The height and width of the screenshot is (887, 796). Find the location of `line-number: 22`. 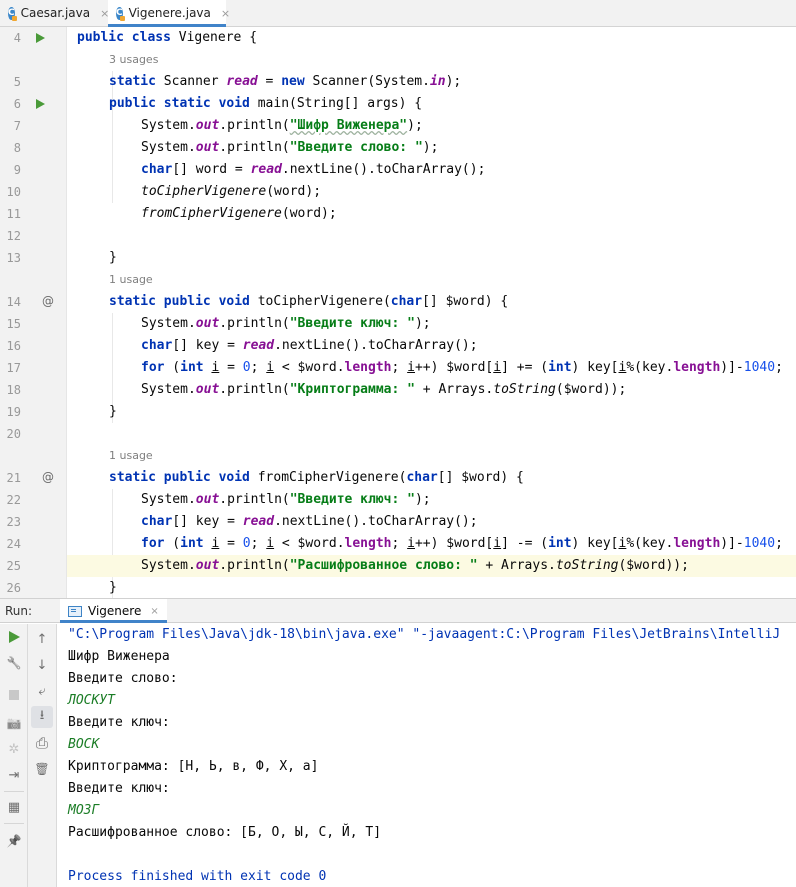

line-number: 22 is located at coordinates (13, 500).